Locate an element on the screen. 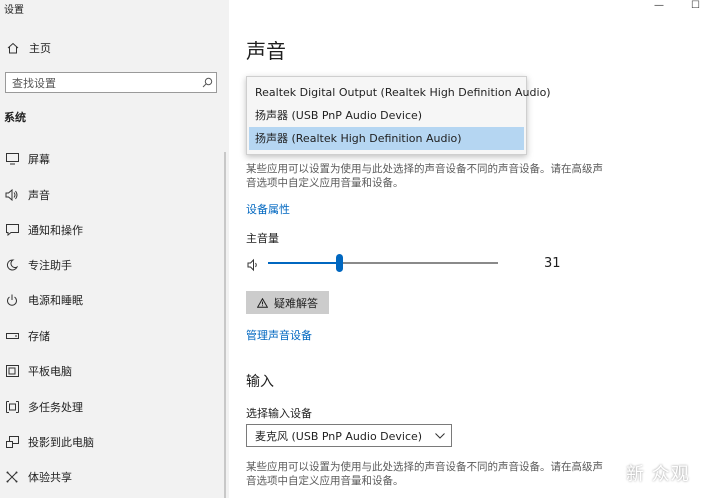 The height and width of the screenshot is (498, 720). window-title: 设置 is located at coordinates (14, 10).